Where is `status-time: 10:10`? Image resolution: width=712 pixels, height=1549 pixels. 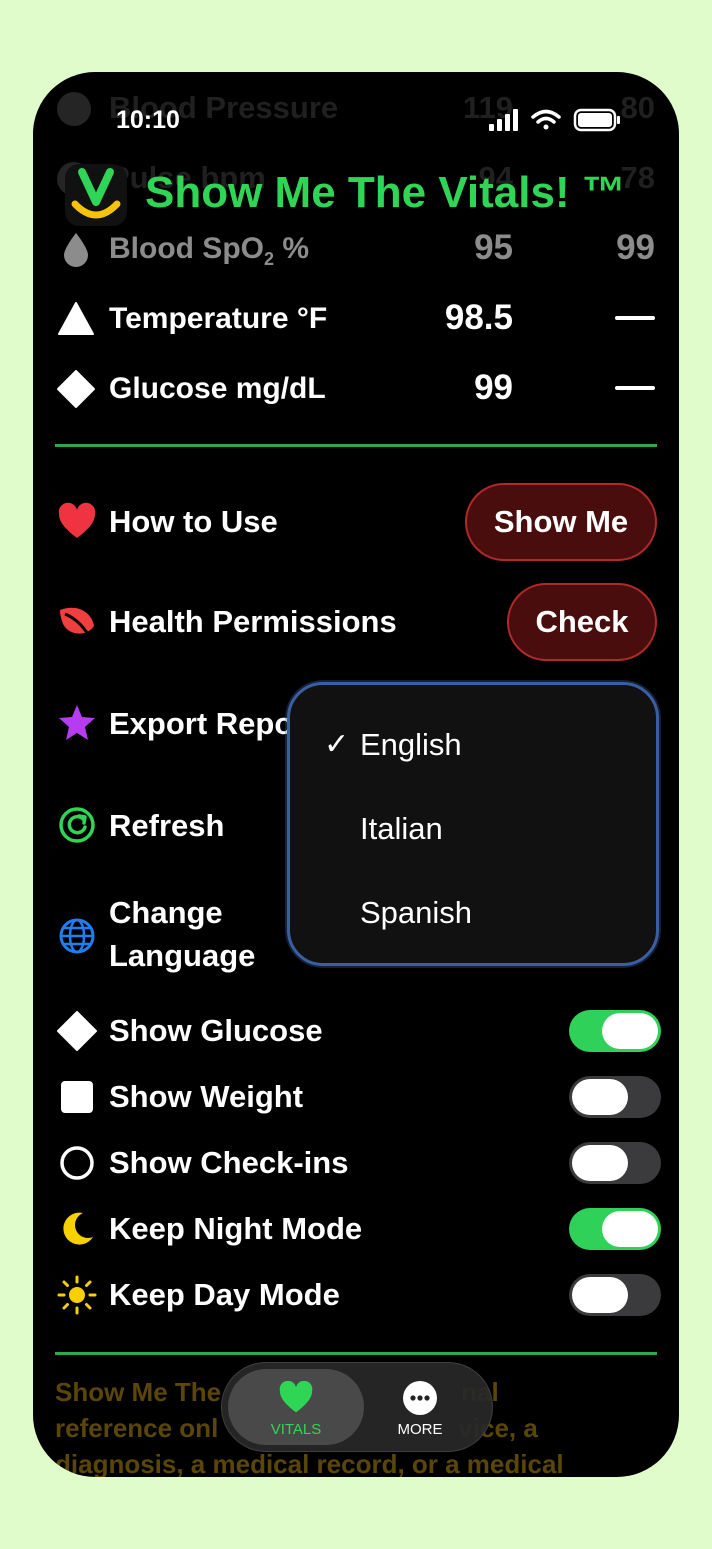
status-time: 10:10 is located at coordinates (148, 120).